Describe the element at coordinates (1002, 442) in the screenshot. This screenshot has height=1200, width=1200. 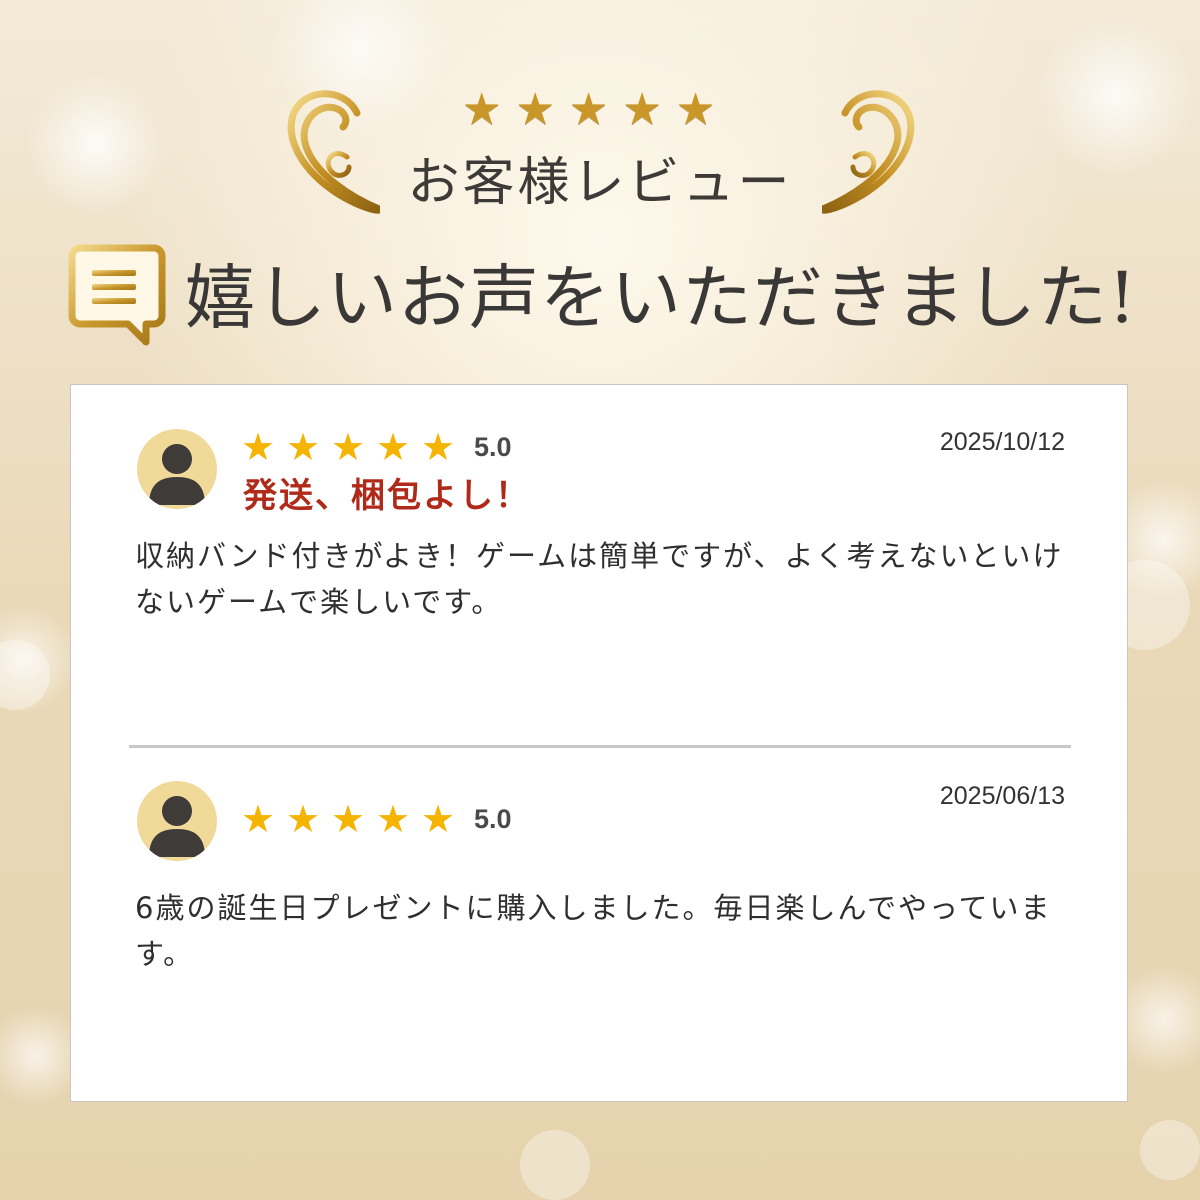
I see `review-date: 2025/10/12` at that location.